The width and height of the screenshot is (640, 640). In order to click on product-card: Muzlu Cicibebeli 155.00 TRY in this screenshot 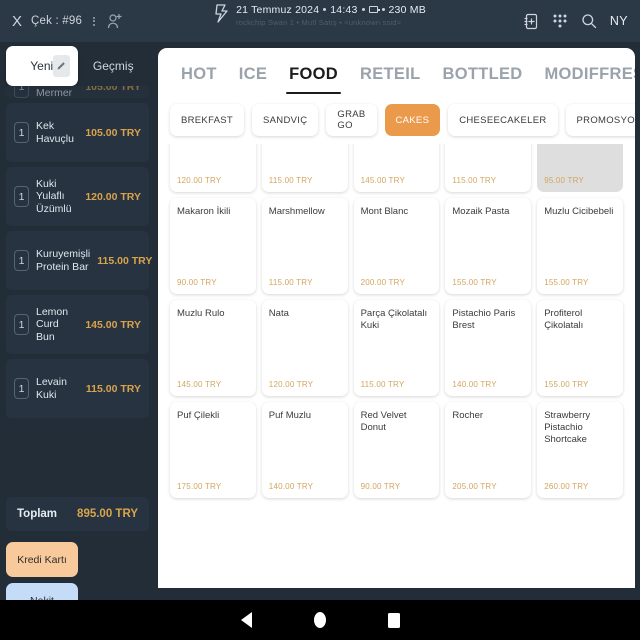, I will do `click(580, 246)`.